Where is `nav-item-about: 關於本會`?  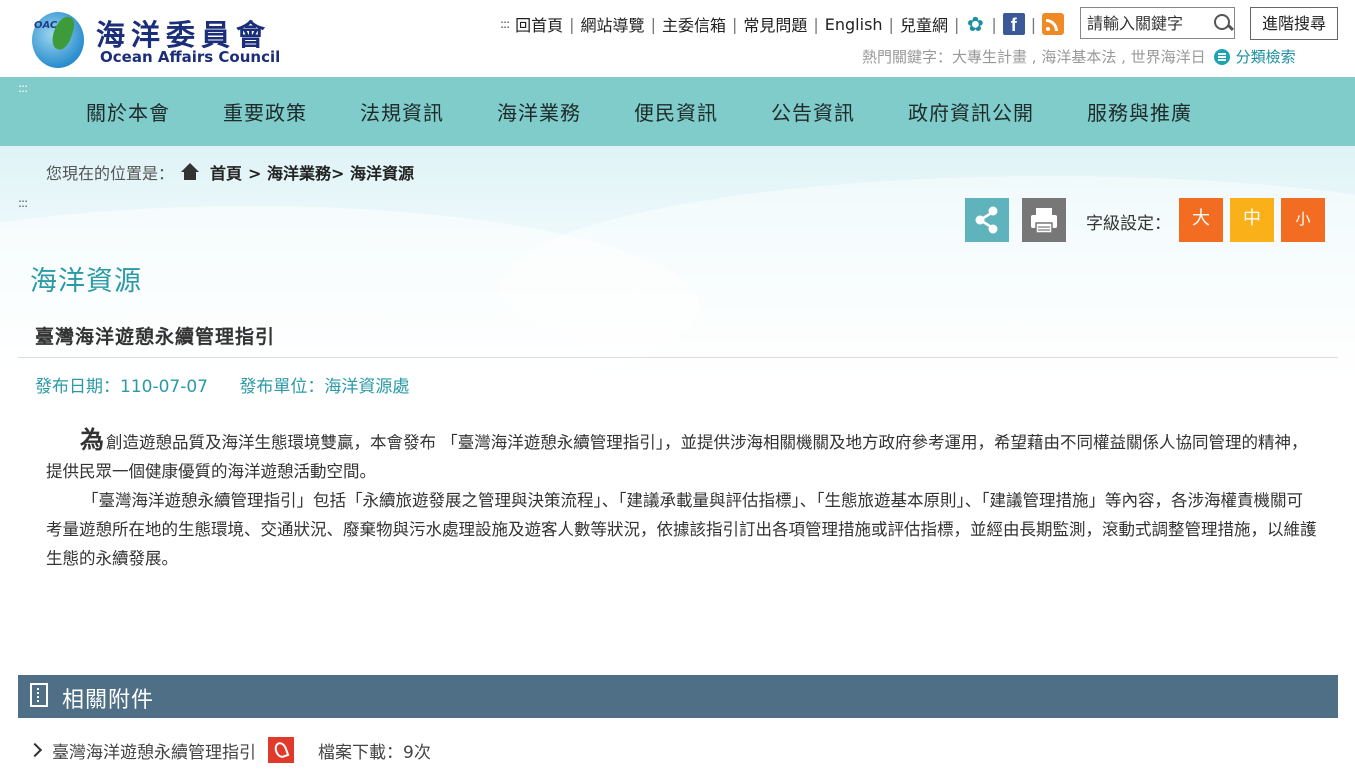
nav-item-about: 關於本會 is located at coordinates (128, 111).